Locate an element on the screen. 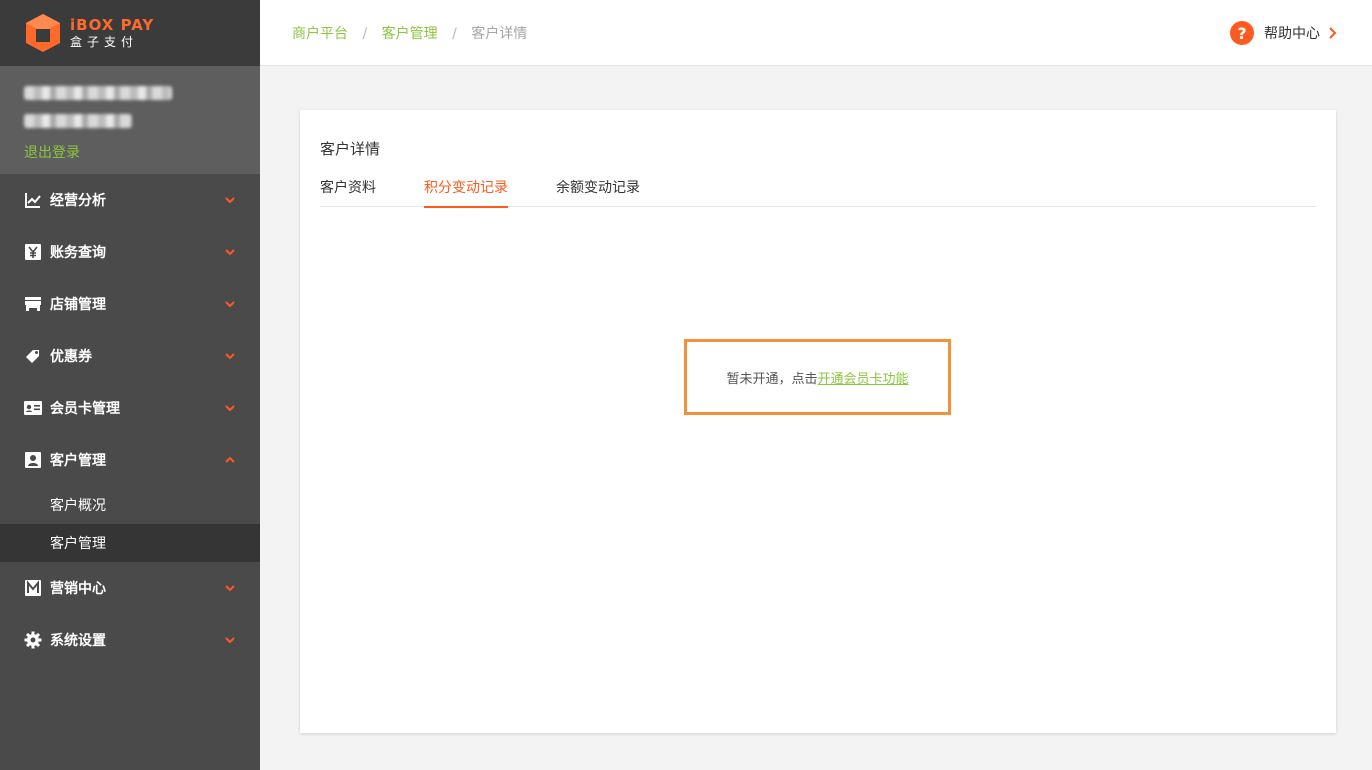 This screenshot has height=770, width=1372. detail-tabs: 客户资料 积分变动记录 余额变动记录 is located at coordinates (818, 193).